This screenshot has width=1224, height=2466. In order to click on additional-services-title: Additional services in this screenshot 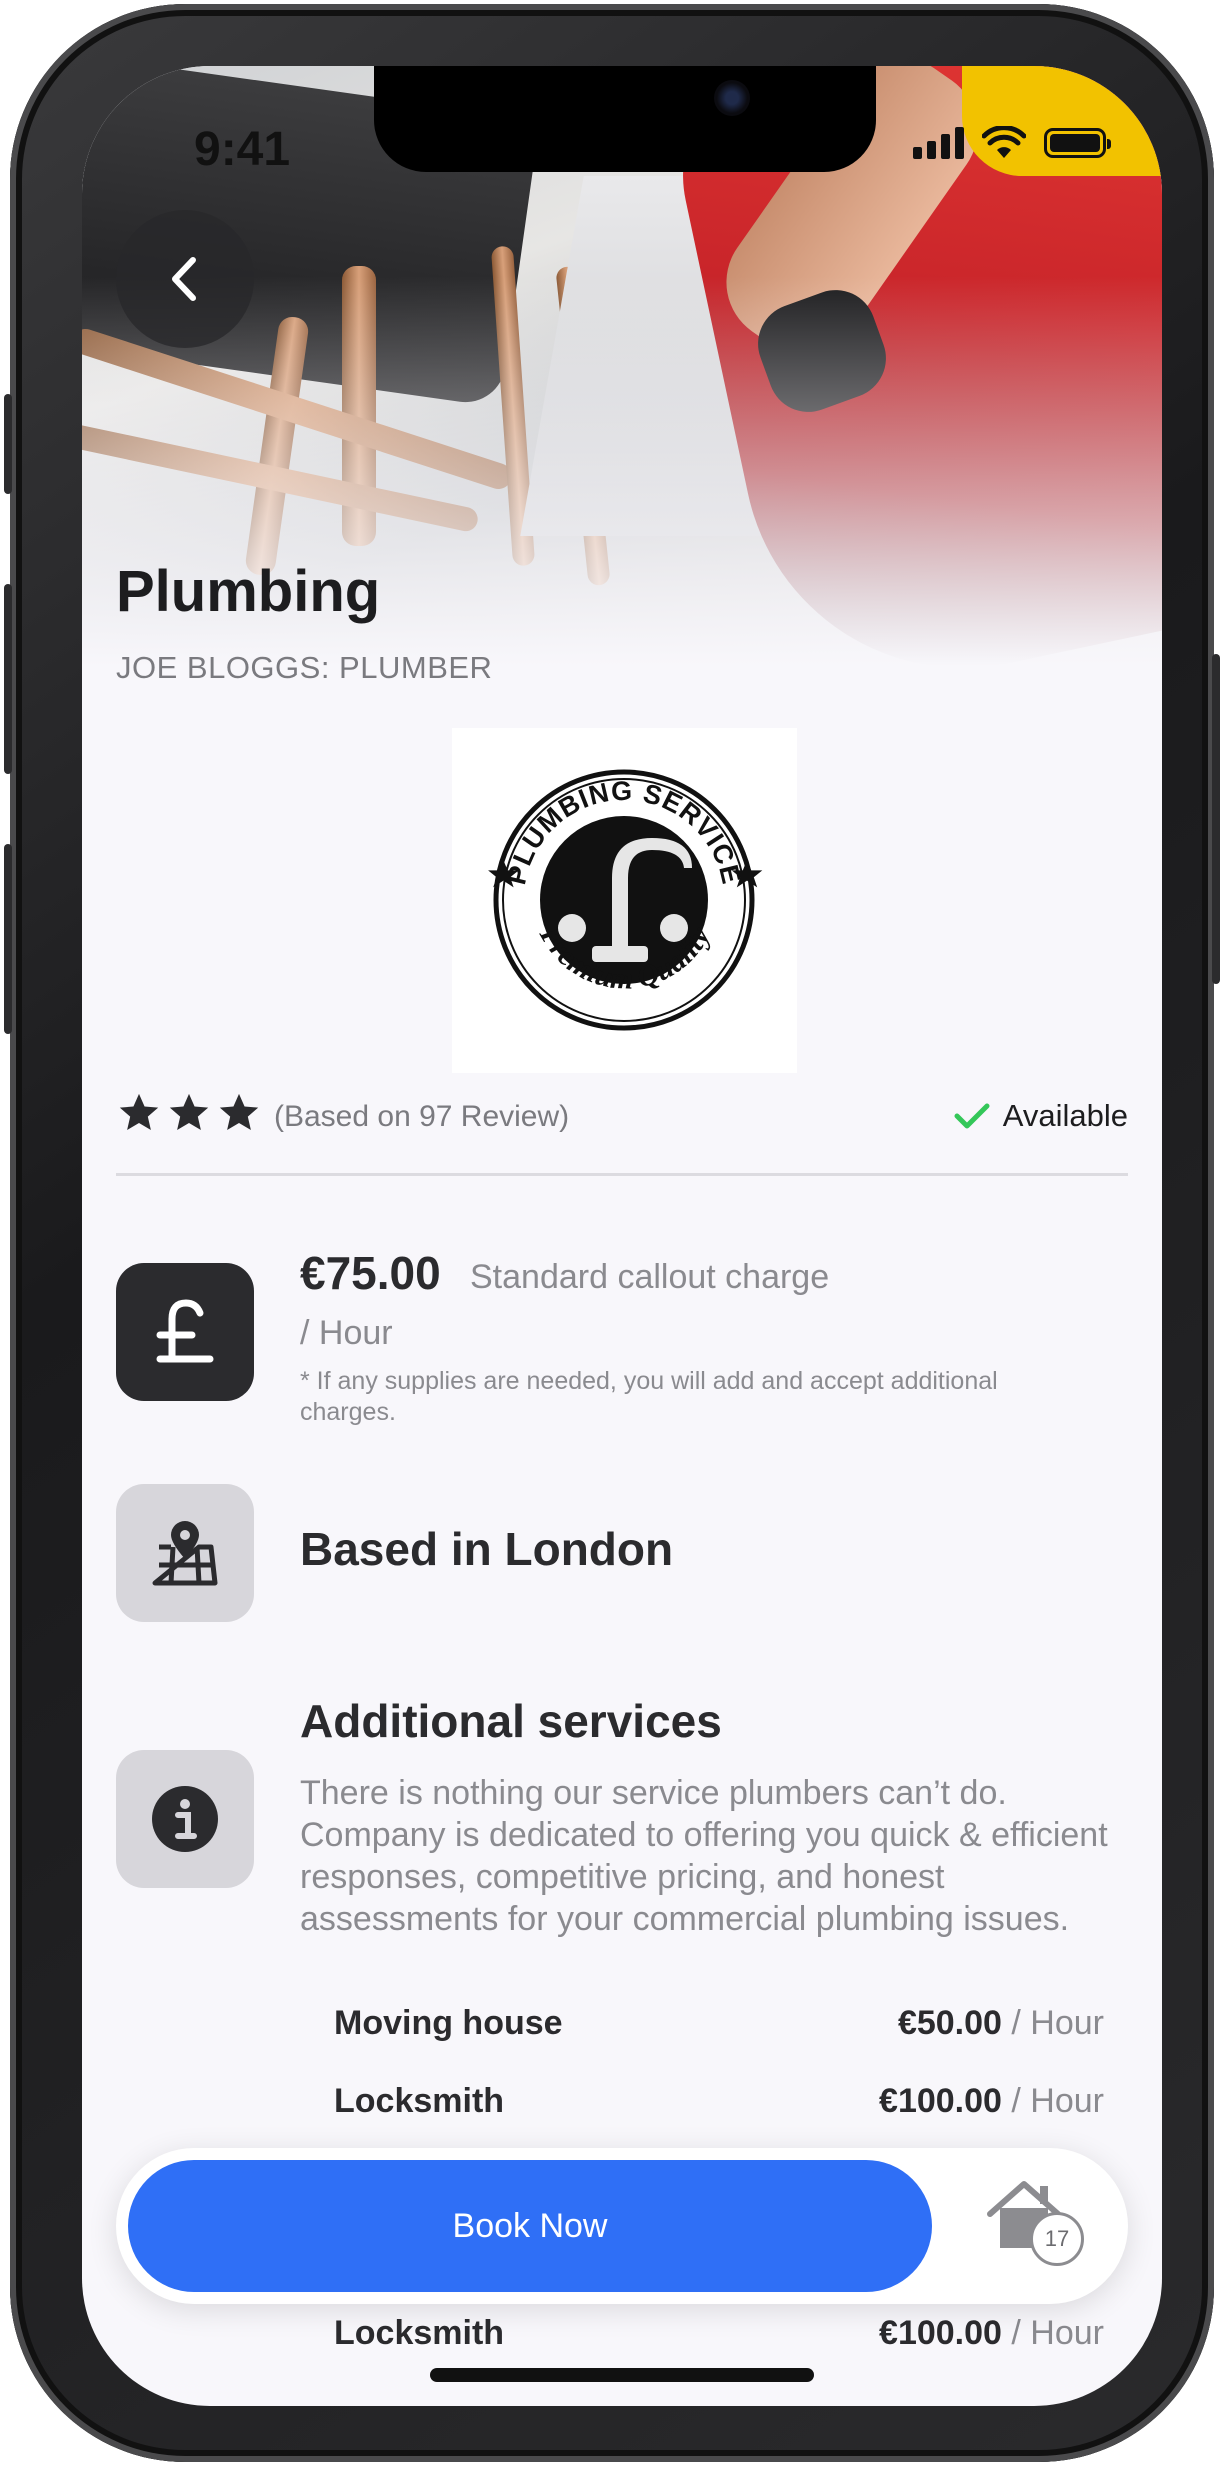, I will do `click(511, 1721)`.